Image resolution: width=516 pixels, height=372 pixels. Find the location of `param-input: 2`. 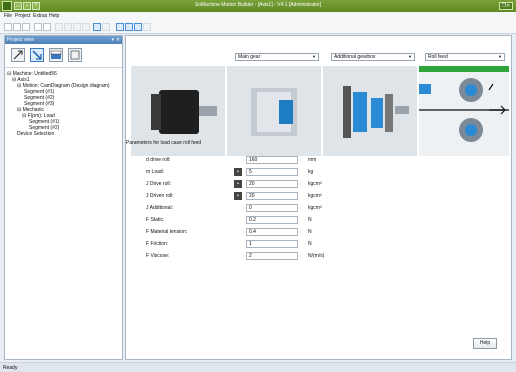

param-input: 2 is located at coordinates (272, 256).